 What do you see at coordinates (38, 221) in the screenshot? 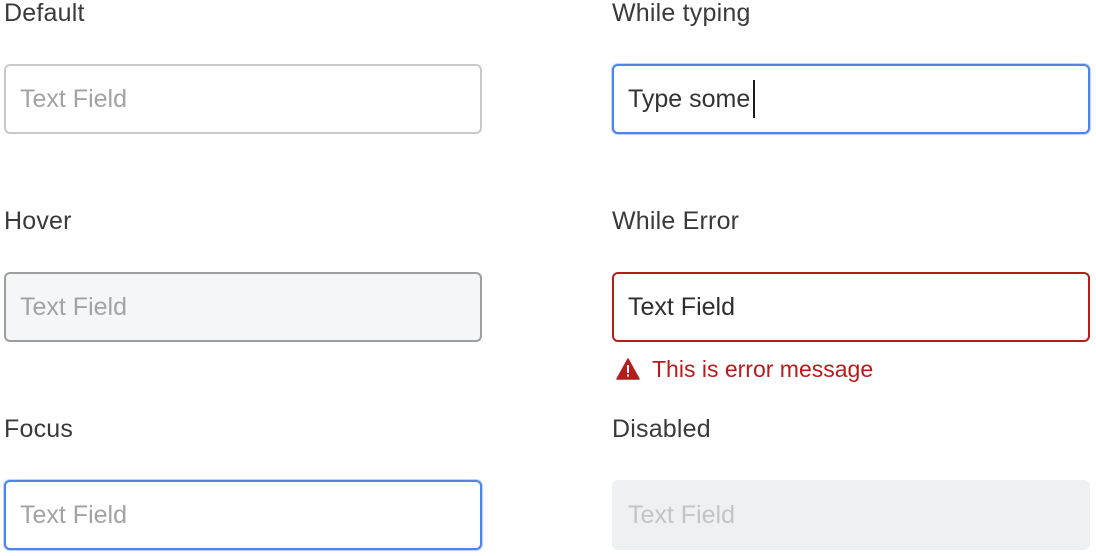
I see `label-hover: Hover` at bounding box center [38, 221].